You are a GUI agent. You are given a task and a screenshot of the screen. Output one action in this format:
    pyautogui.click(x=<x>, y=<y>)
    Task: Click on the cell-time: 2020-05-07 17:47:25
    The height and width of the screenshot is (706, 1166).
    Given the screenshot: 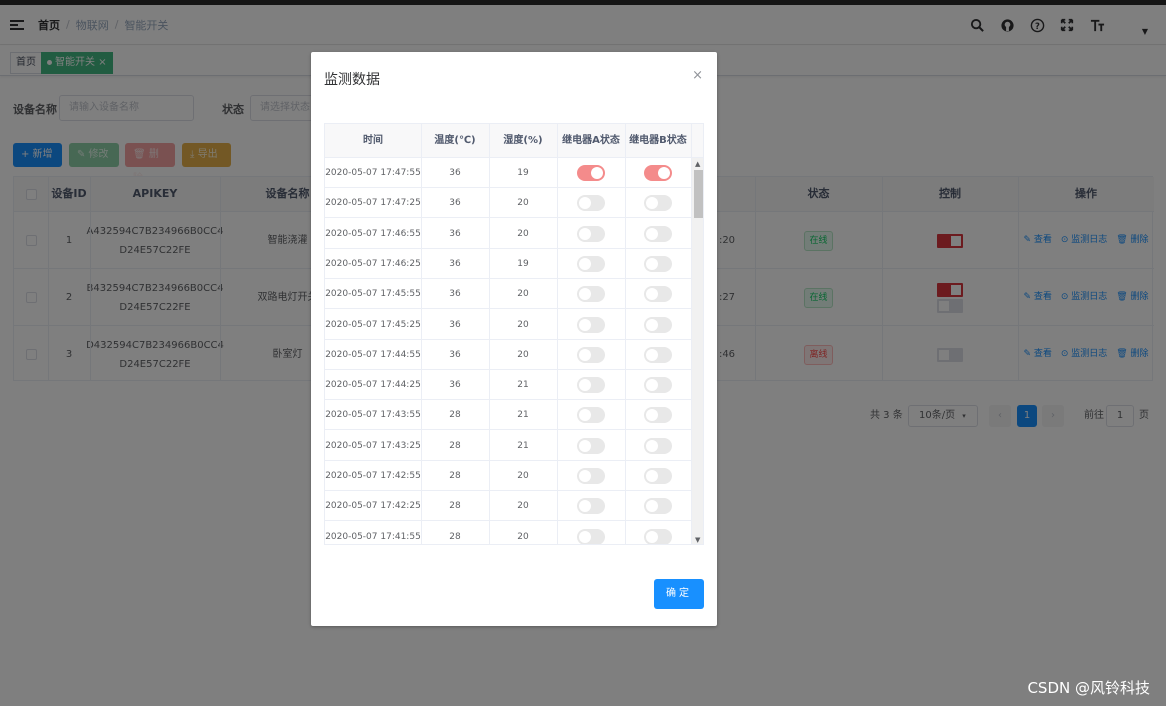 What is the action you would take?
    pyautogui.click(x=373, y=203)
    